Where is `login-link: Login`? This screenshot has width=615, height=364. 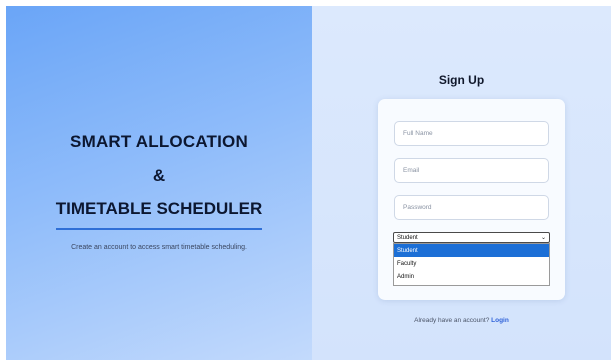 login-link: Login is located at coordinates (500, 320).